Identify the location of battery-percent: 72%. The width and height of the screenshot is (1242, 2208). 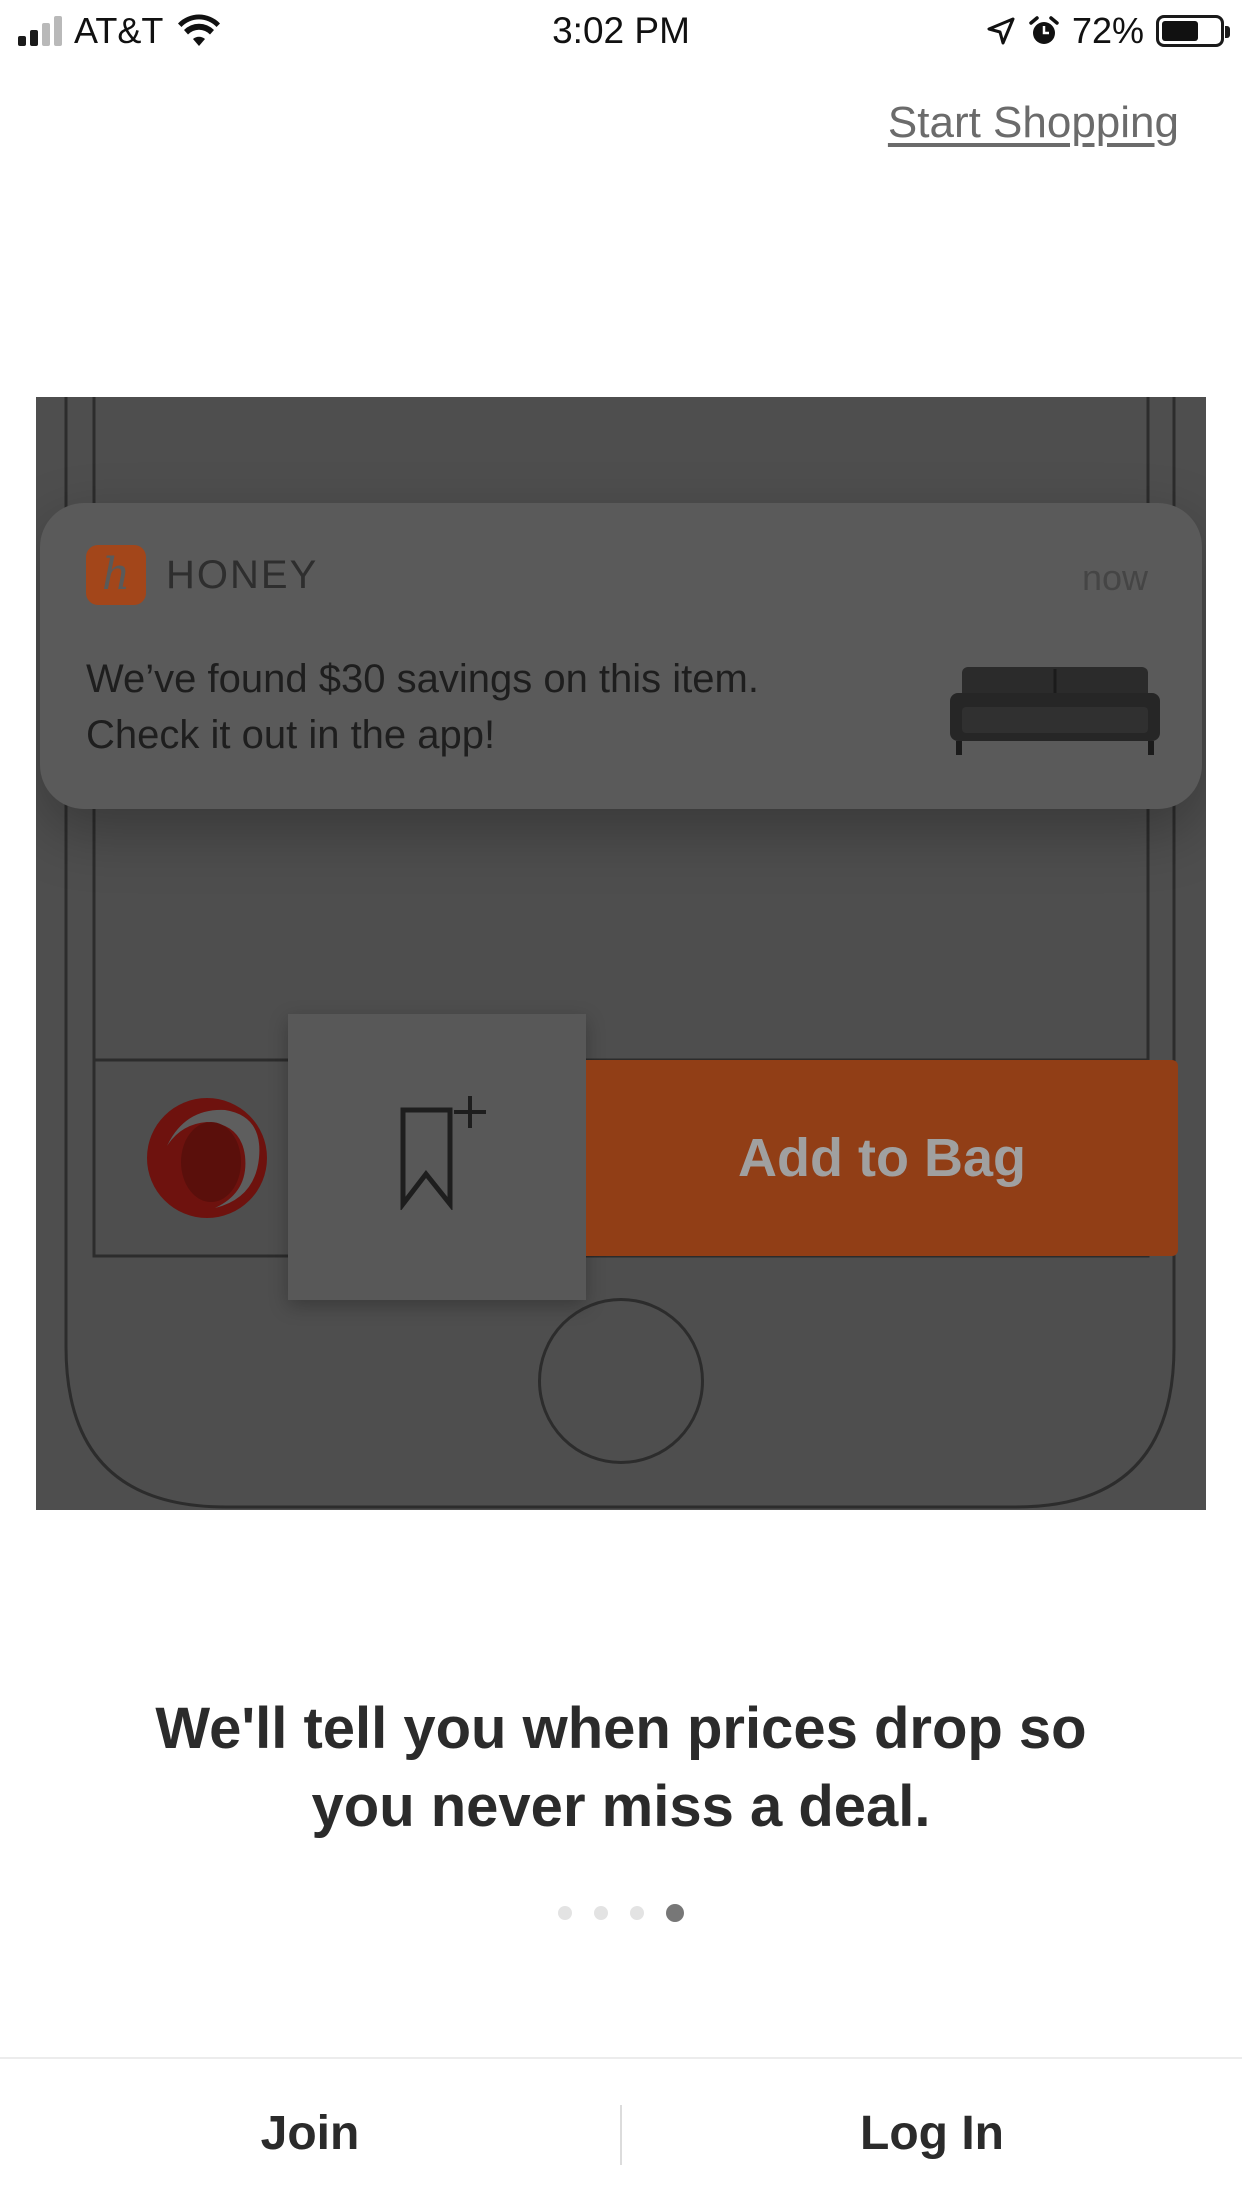
(1107, 30).